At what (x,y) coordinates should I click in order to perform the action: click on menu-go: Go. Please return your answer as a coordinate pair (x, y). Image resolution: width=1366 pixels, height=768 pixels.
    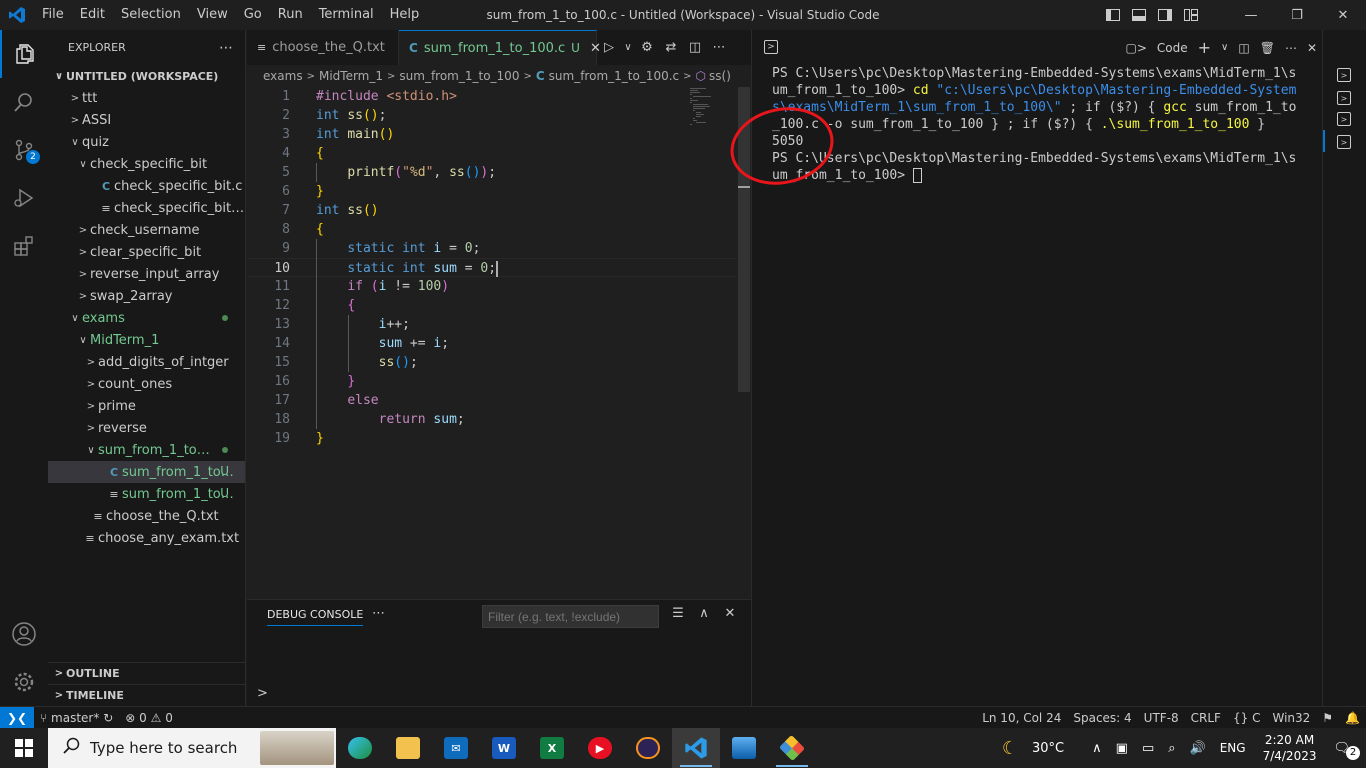
    Looking at the image, I should click on (253, 15).